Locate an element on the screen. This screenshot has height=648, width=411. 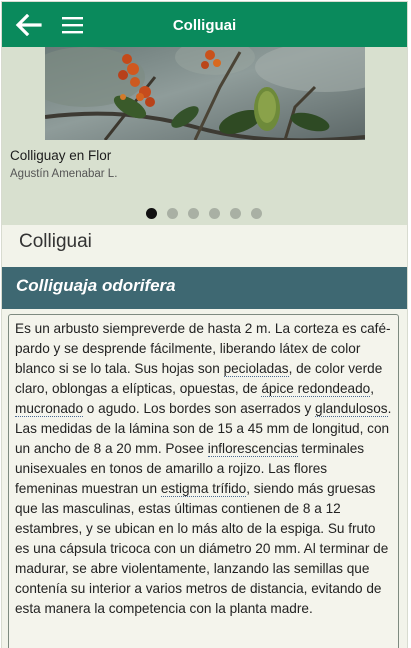
menu-button is located at coordinates (73, 25).